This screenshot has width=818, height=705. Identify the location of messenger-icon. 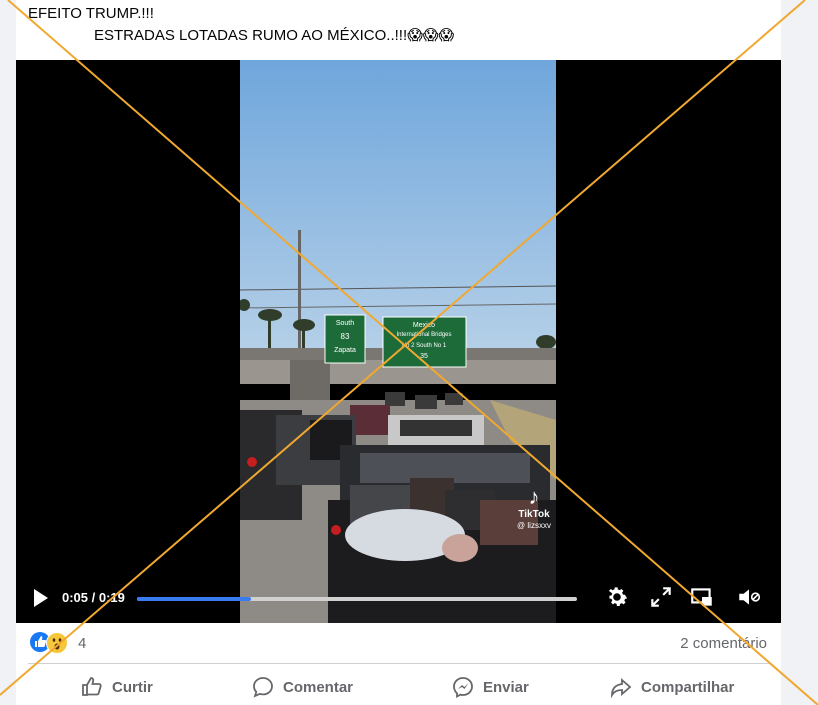
(463, 688).